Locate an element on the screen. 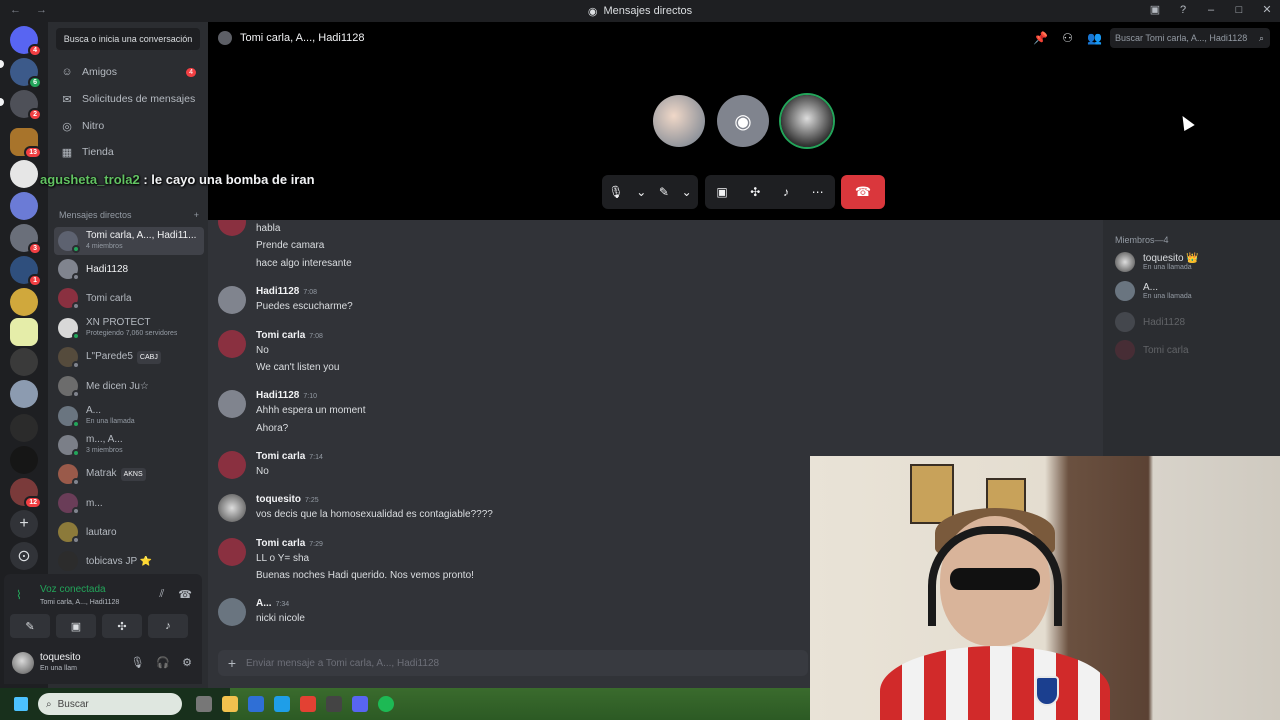 Image resolution: width=1280 pixels, height=720 pixels. dm-item: Tomi carla, A..., Hadi11... 4 miembros is located at coordinates (129, 241).